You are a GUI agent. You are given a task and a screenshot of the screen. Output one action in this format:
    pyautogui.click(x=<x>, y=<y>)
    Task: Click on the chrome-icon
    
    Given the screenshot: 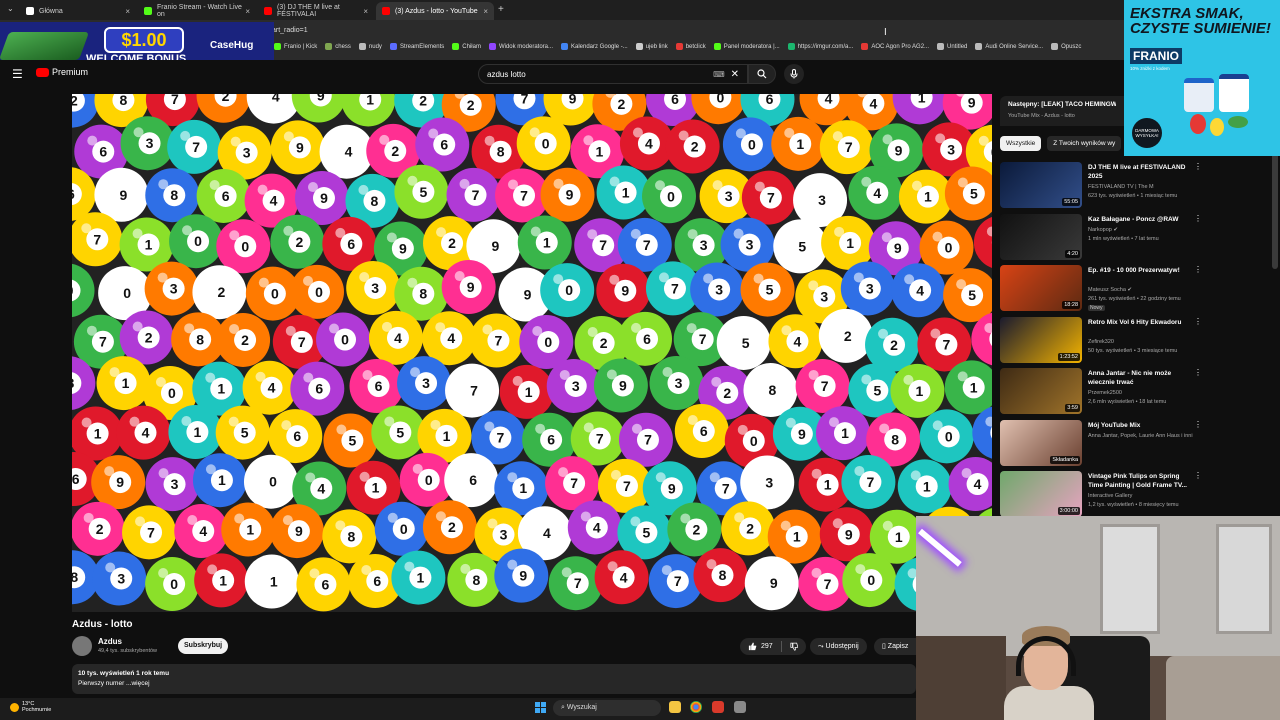 What is the action you would take?
    pyautogui.click(x=696, y=707)
    